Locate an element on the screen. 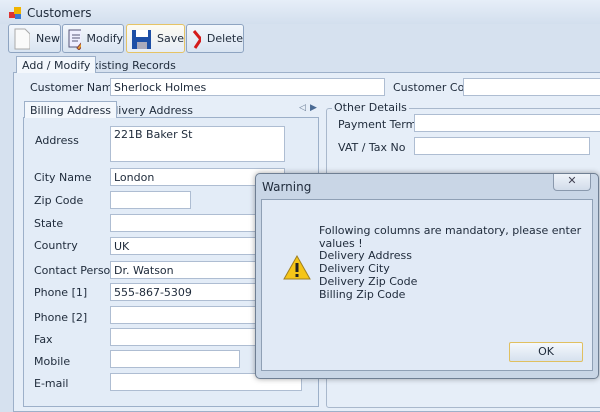 The height and width of the screenshot is (412, 600). delete-label: Delete is located at coordinates (224, 38).